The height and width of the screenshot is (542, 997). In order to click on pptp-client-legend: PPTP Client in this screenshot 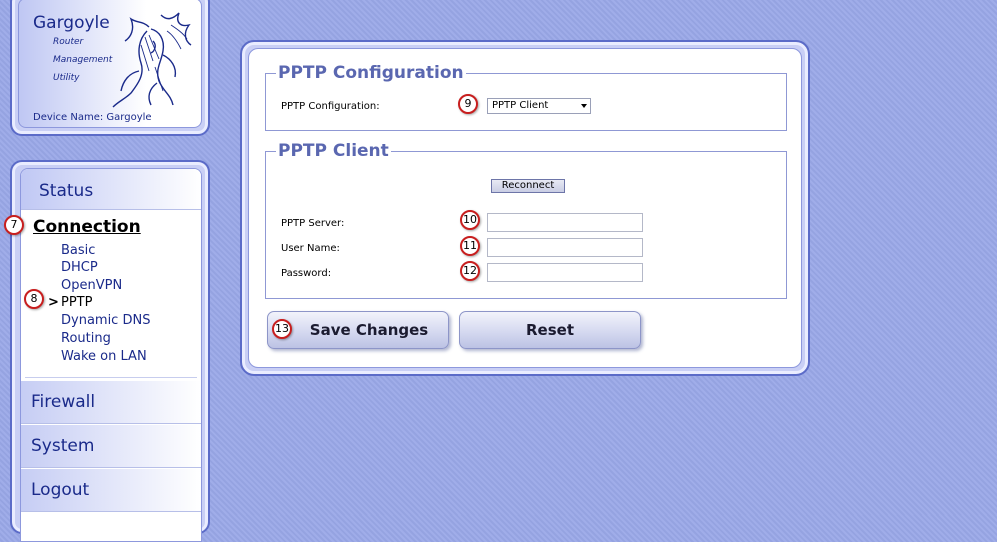, I will do `click(333, 151)`.